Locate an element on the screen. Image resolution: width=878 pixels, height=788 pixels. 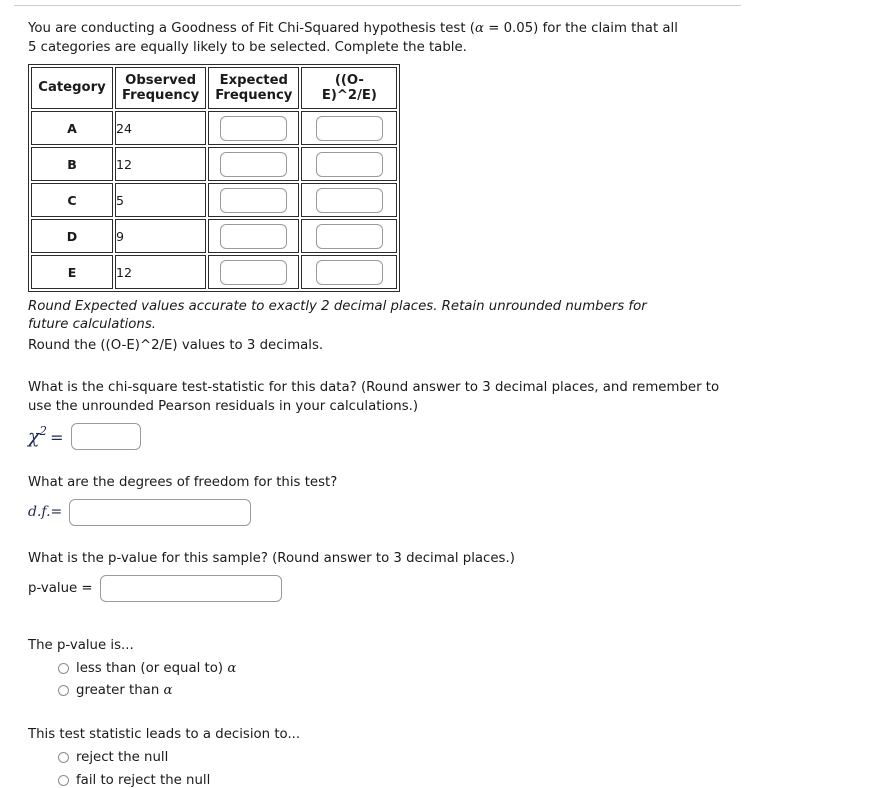
contribution-input-e is located at coordinates (349, 272).